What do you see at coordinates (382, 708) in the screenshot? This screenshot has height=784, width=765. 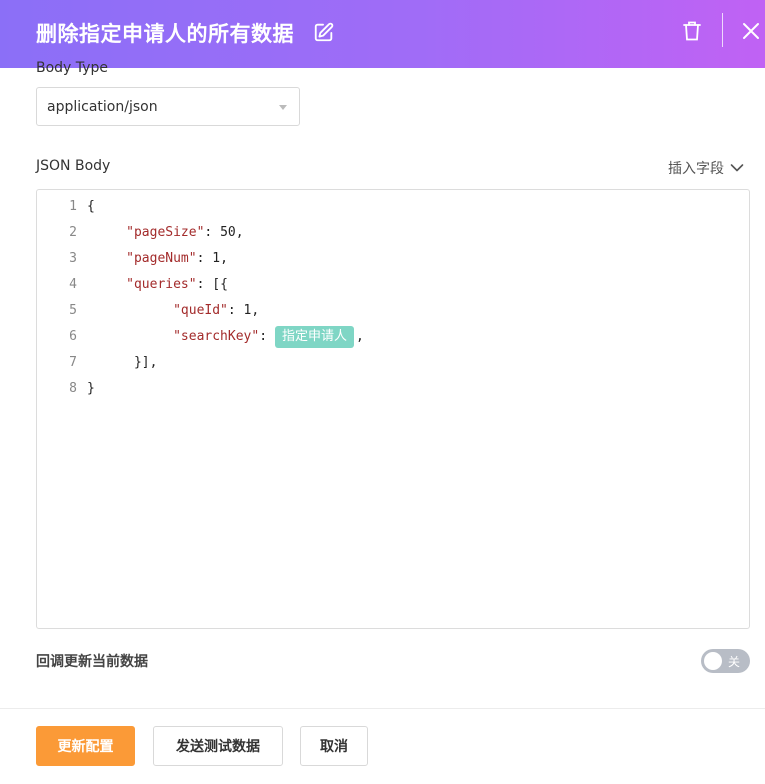 I see `footer-divider` at bounding box center [382, 708].